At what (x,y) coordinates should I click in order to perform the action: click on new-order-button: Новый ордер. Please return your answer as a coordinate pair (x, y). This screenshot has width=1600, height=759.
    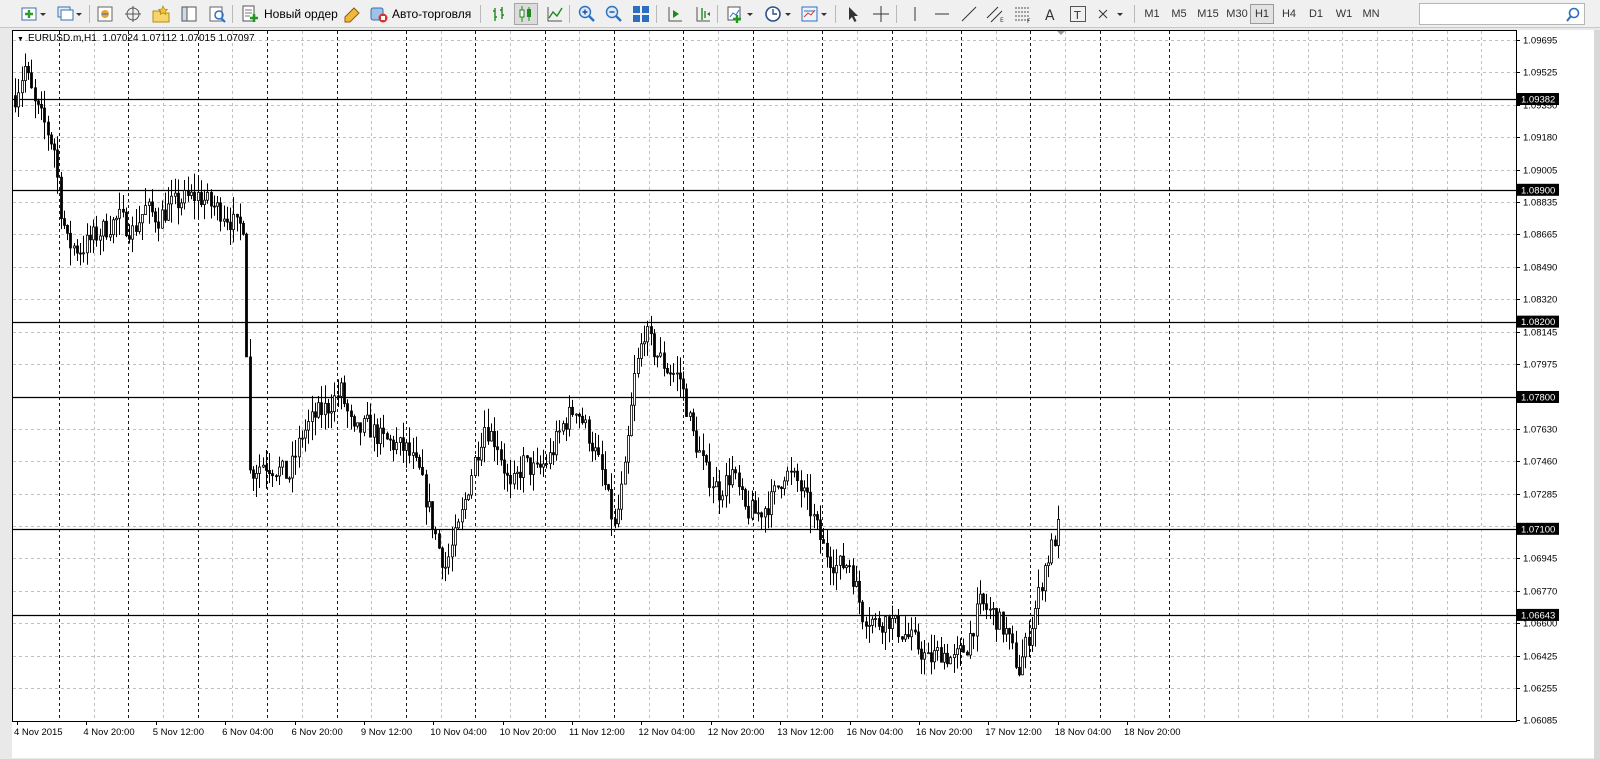
    Looking at the image, I should click on (290, 14).